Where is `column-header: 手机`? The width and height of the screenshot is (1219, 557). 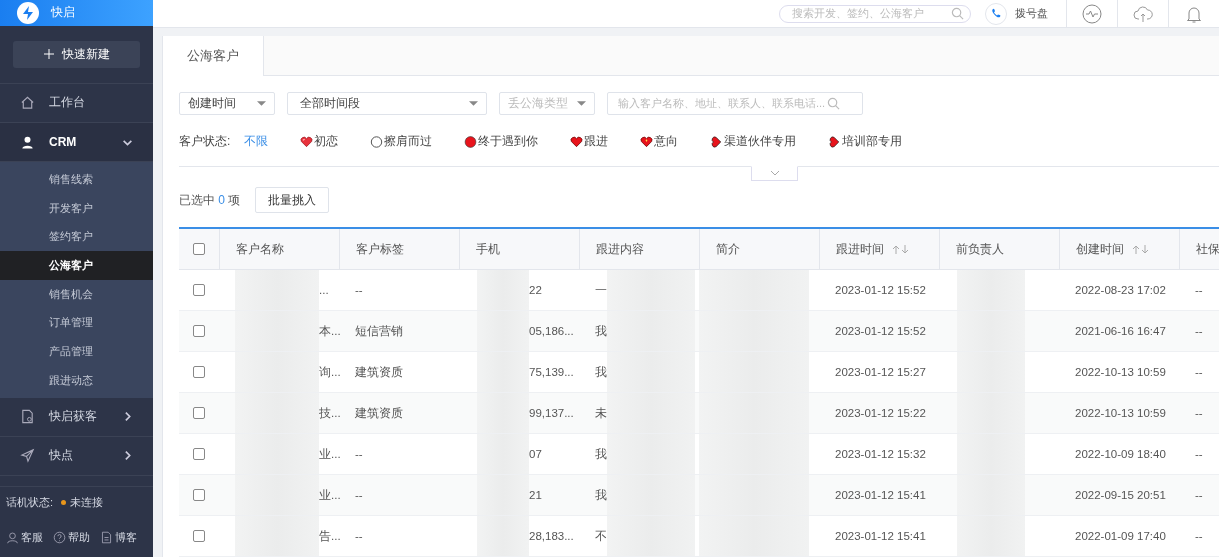
column-header: 手机 is located at coordinates (488, 249).